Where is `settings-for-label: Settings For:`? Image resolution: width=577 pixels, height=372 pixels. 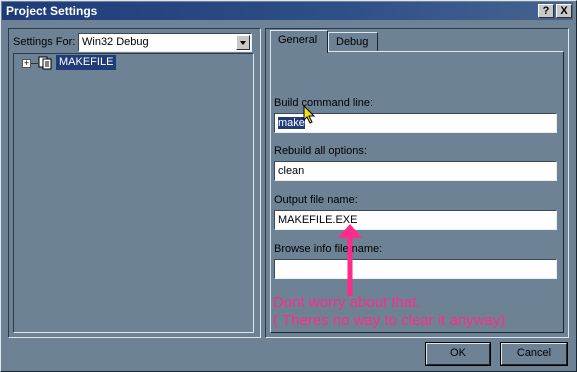 settings-for-label: Settings For: is located at coordinates (44, 42).